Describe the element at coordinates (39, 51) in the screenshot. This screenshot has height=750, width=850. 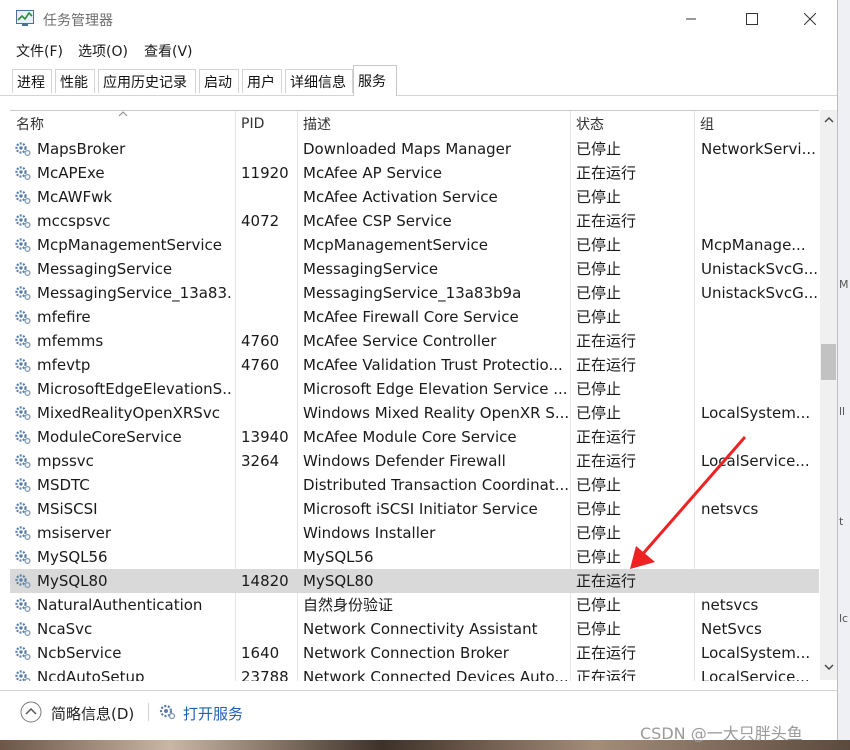
I see `menu-file: 文件(F)` at that location.